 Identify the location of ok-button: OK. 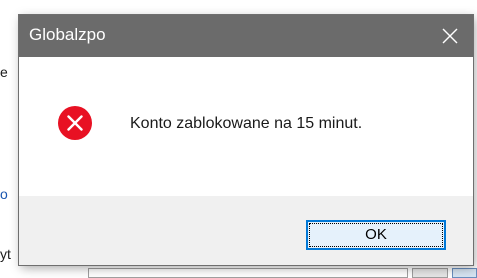
(376, 235).